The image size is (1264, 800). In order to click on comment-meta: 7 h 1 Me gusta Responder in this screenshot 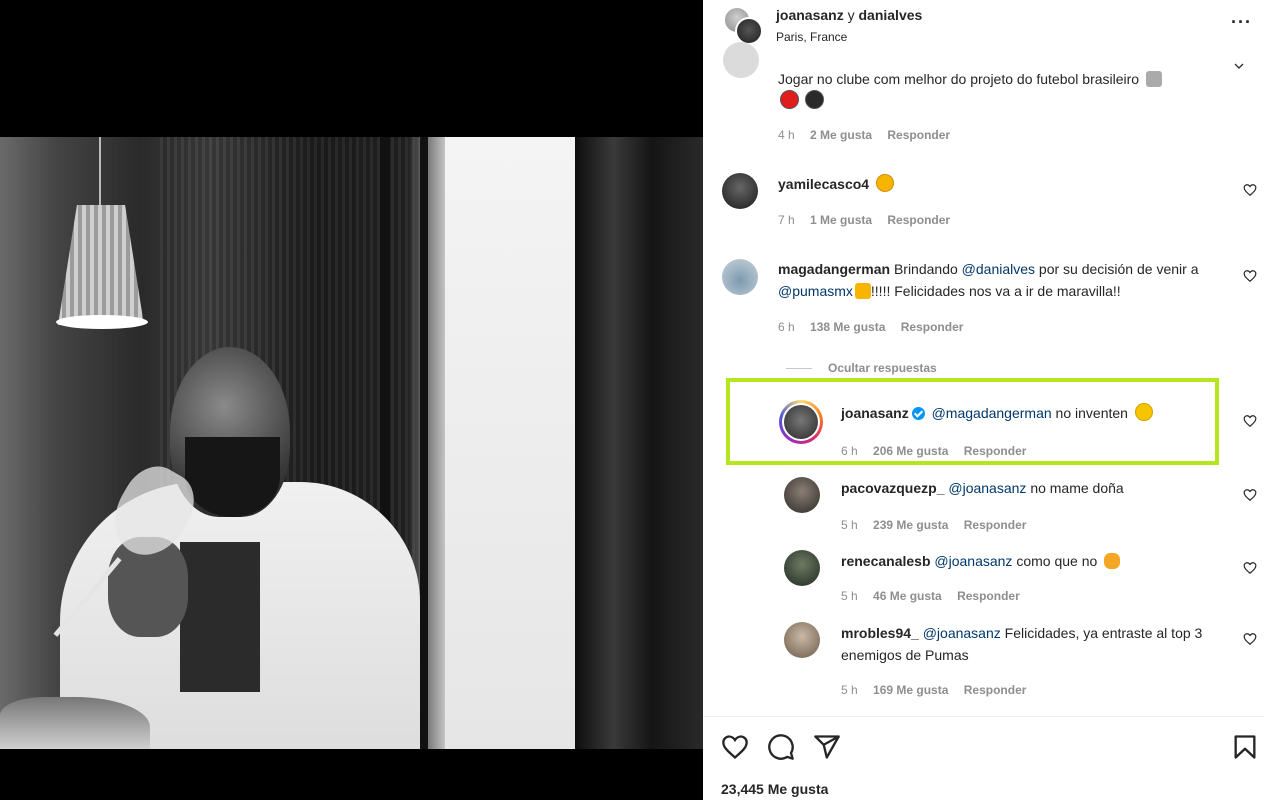, I will do `click(870, 220)`.